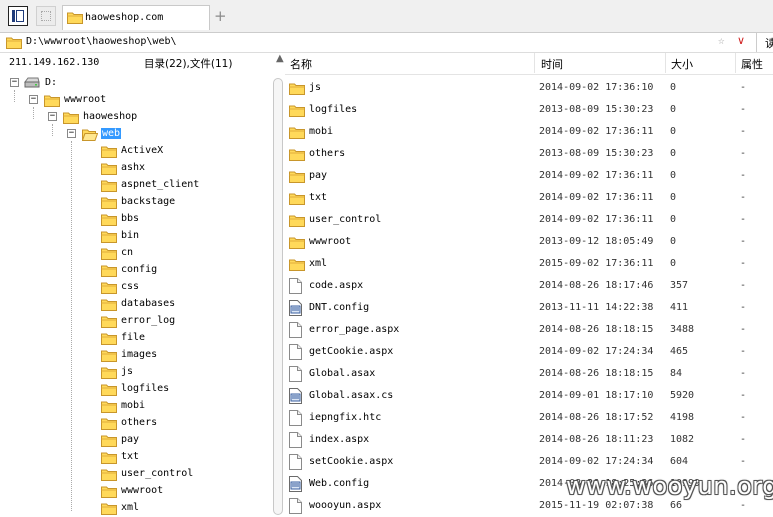  Describe the element at coordinates (111, 133) in the screenshot. I see `tree-label: web` at that location.